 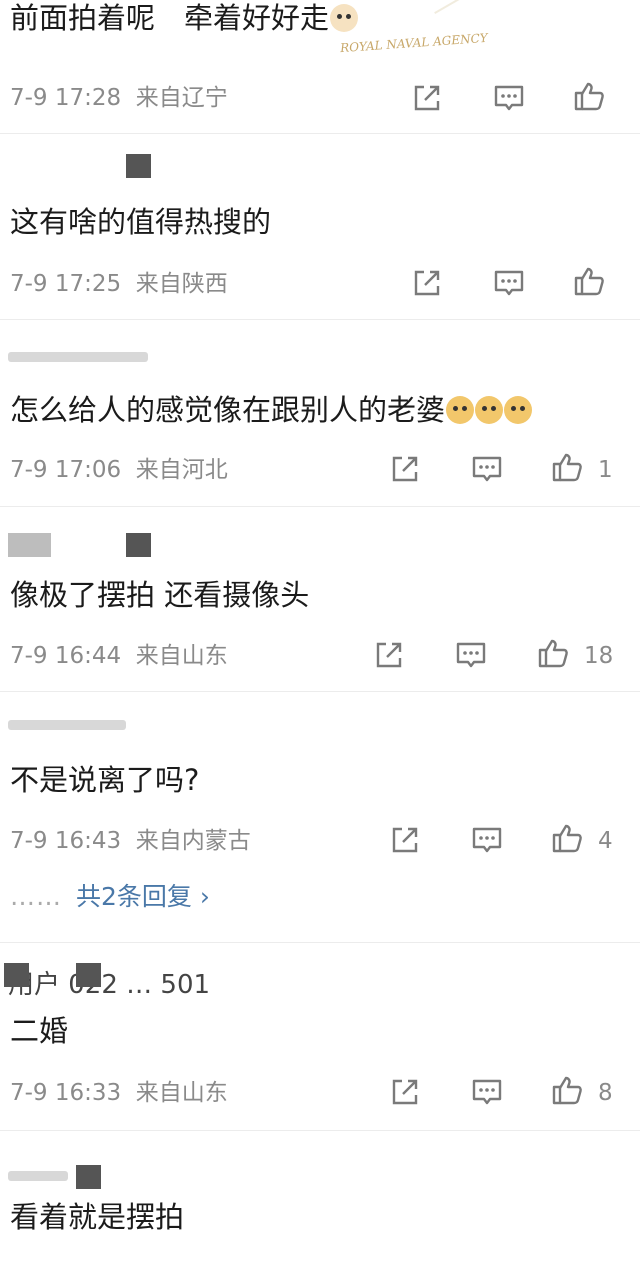 I want to click on comment-meta: 7-9 16:43 来自内蒙古, so click(x=130, y=841).